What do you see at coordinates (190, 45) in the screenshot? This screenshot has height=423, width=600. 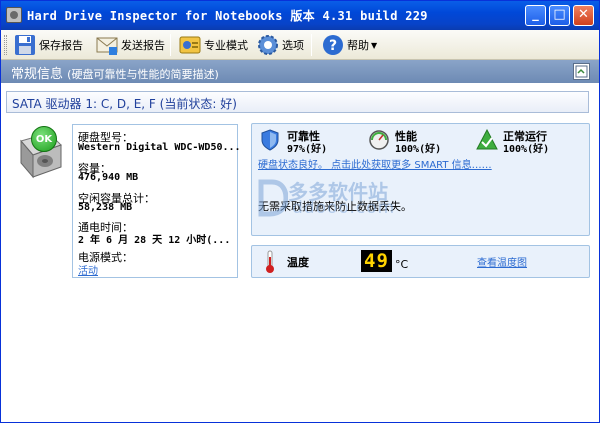 I see `expert-mode-icon` at bounding box center [190, 45].